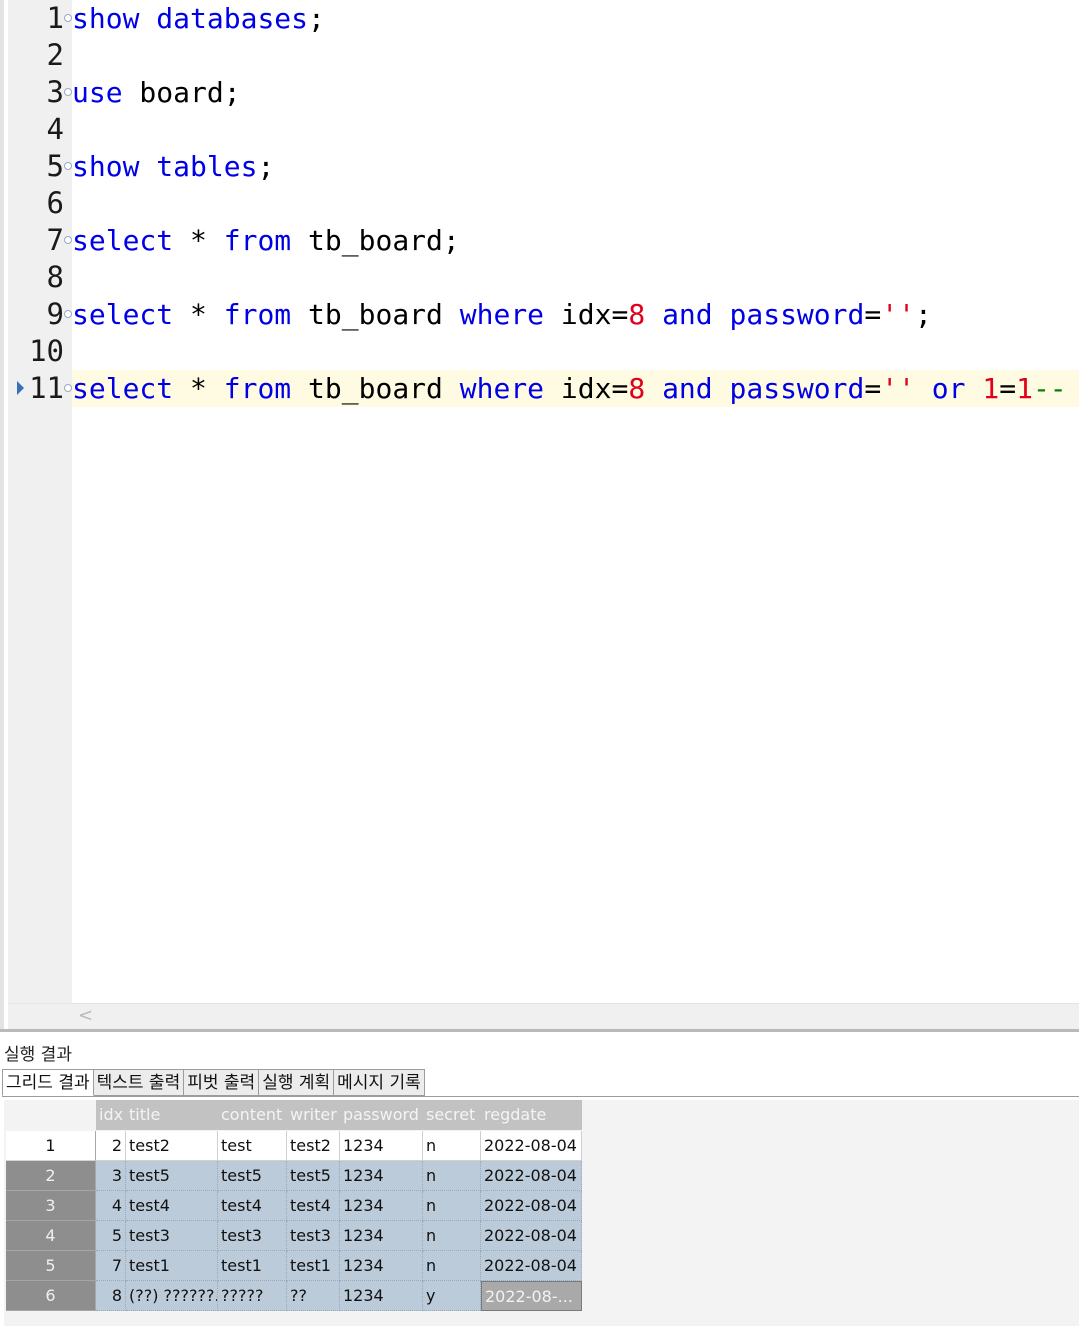  I want to click on horizontal-scrollbar: <, so click(543, 1016).